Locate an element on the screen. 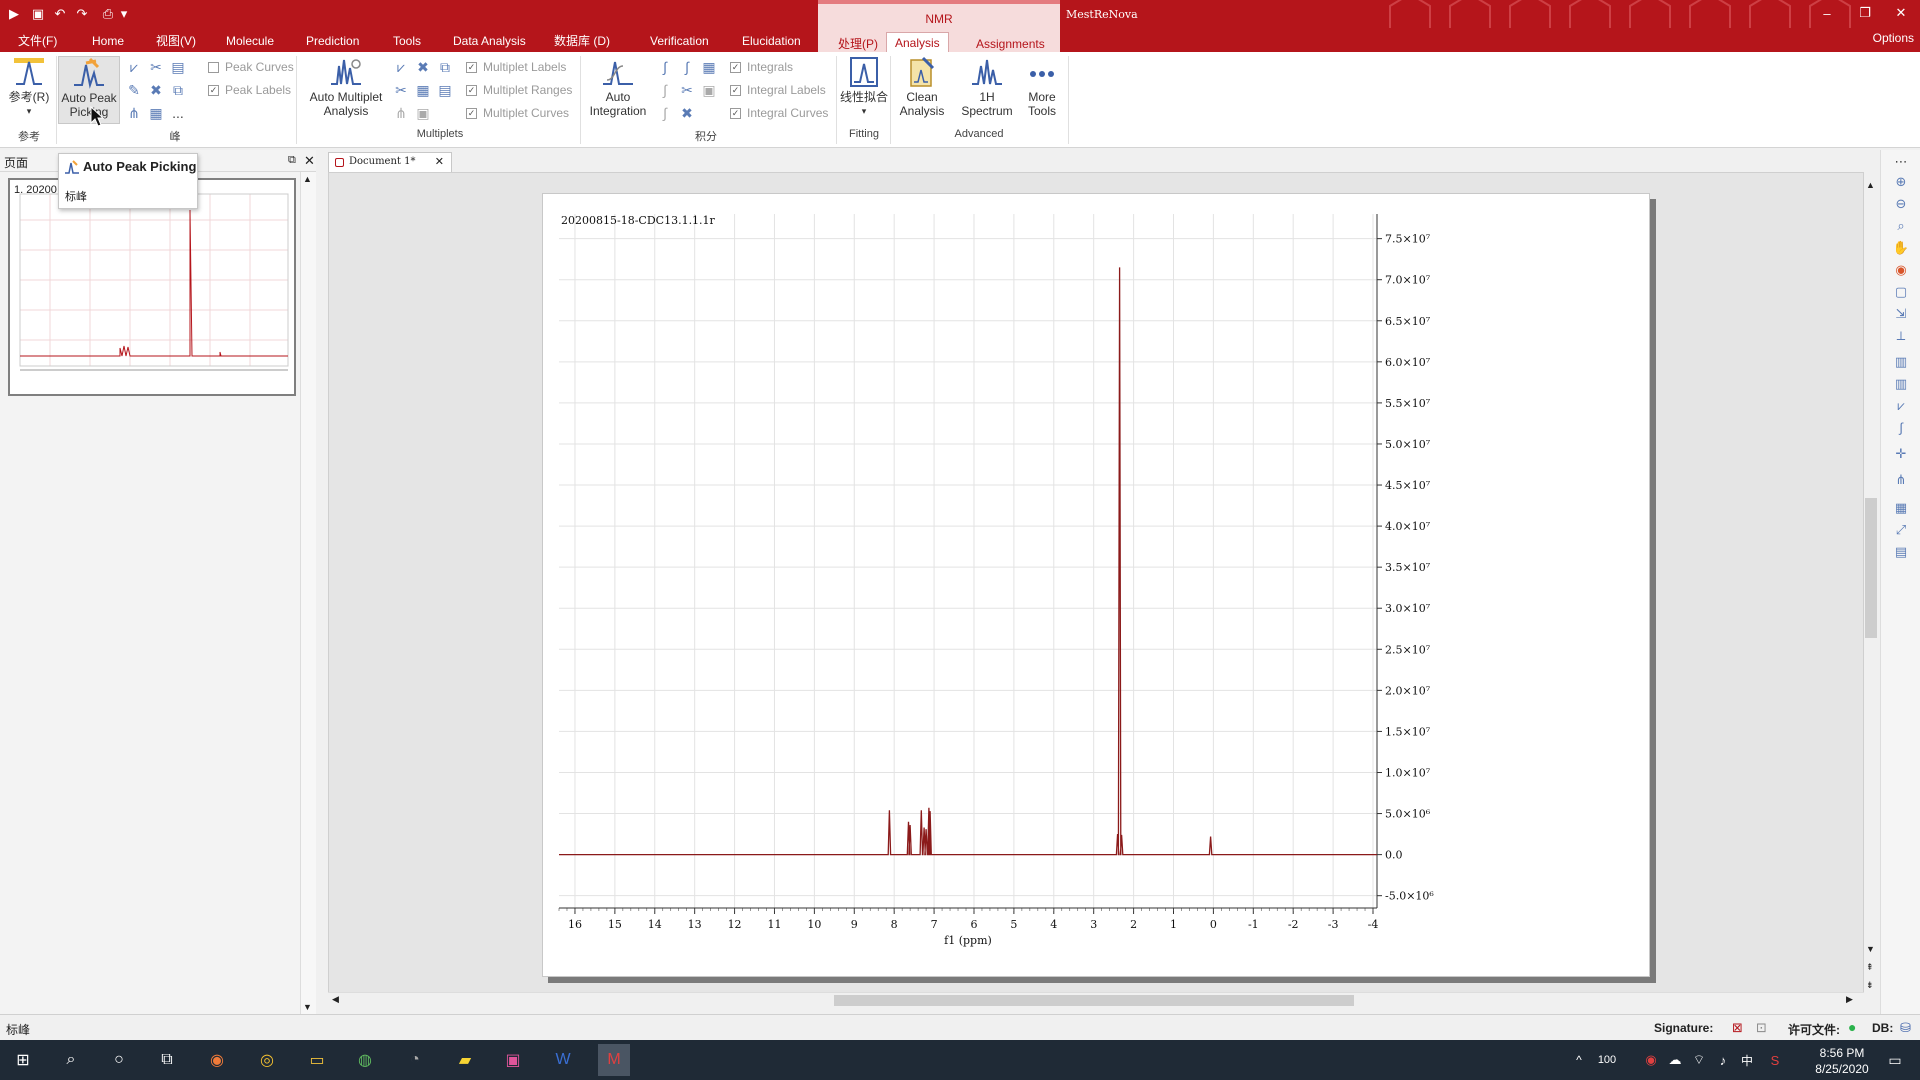 Image resolution: width=1920 pixels, height=1080 pixels. integral-labels-checkbox: ✓ Integral Labels is located at coordinates (778, 90).